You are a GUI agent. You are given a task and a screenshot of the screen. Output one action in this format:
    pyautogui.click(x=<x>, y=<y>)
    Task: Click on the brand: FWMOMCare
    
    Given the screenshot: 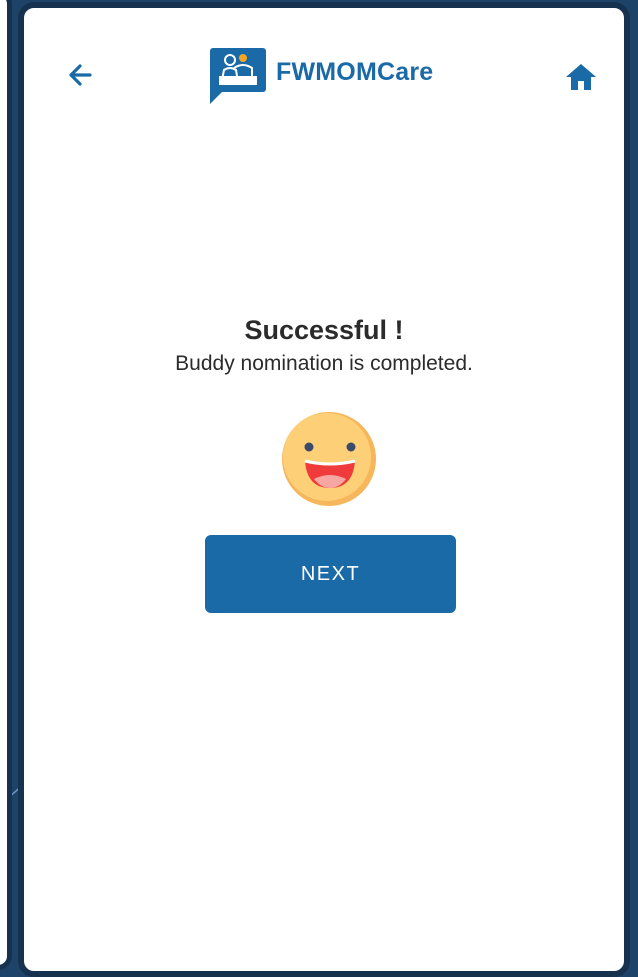 What is the action you would take?
    pyautogui.click(x=321, y=76)
    